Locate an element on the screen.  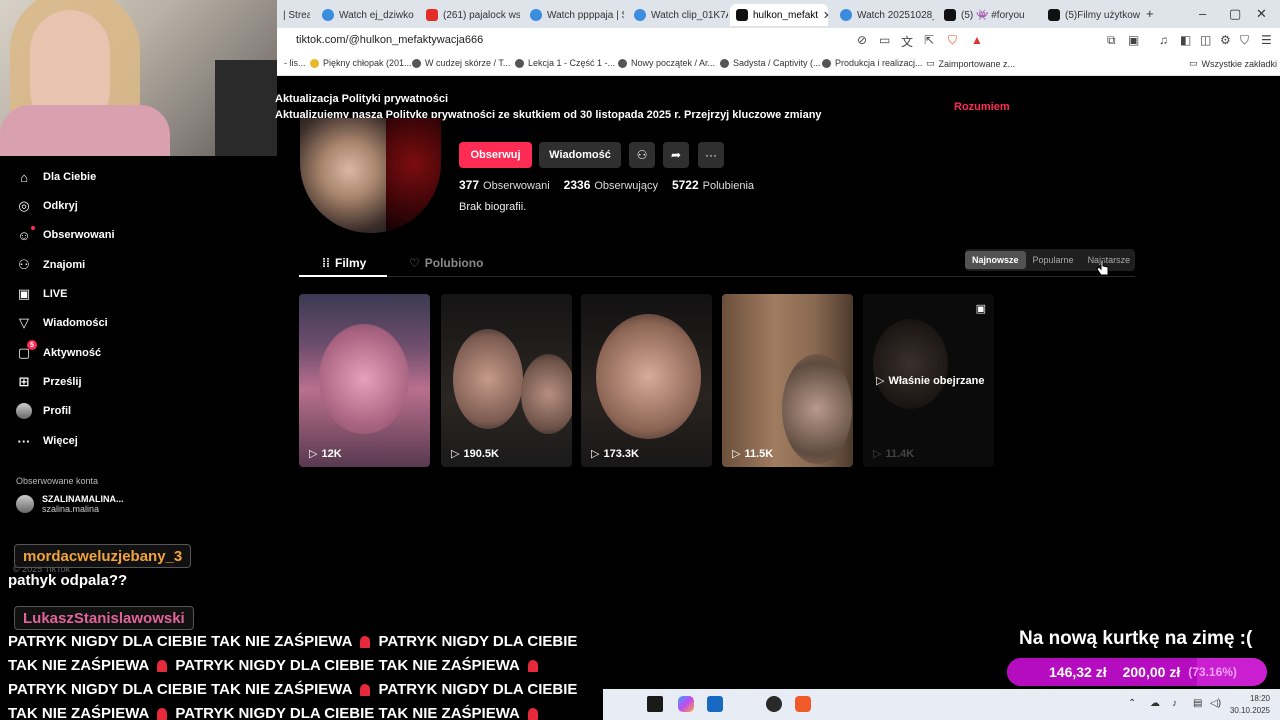
browser-tab: (261) pajalock wsp is located at coordinates (470, 15).